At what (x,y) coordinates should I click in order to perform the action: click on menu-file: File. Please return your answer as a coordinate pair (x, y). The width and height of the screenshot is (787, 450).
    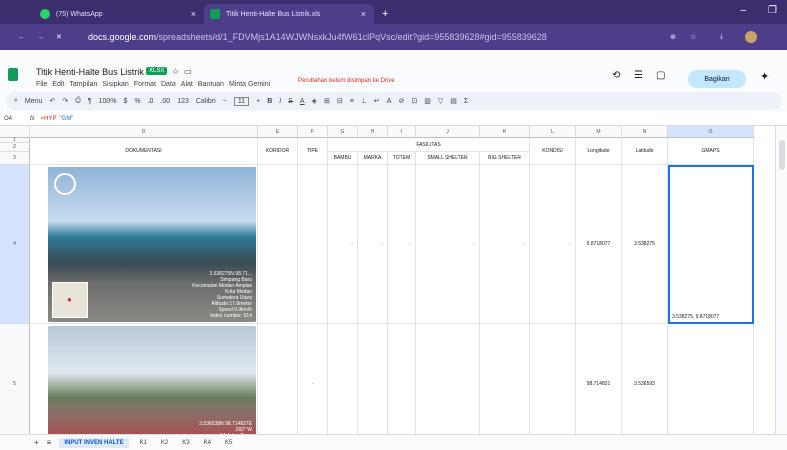
    Looking at the image, I should click on (41, 84).